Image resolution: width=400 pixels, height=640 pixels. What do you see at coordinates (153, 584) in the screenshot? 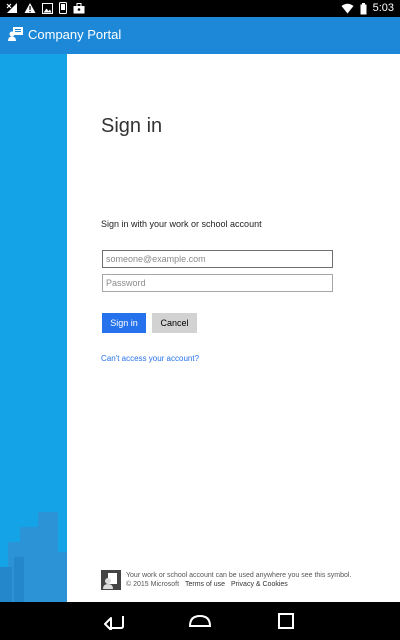
I see `copyright-text: © 2015 Microsoft` at bounding box center [153, 584].